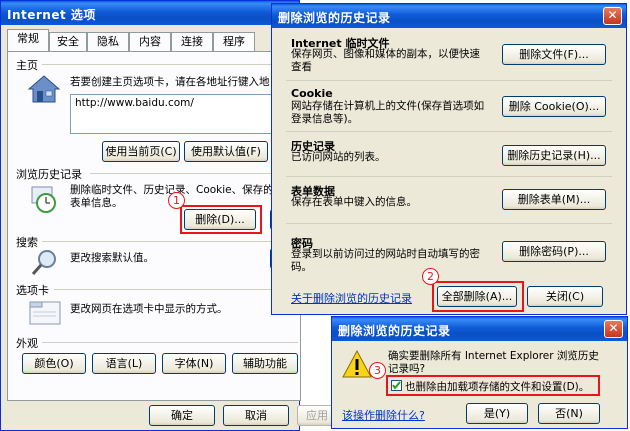  Describe the element at coordinates (354, 202) in the screenshot. I see `form-data-desc: 保存在表单中键入的信息。` at that location.